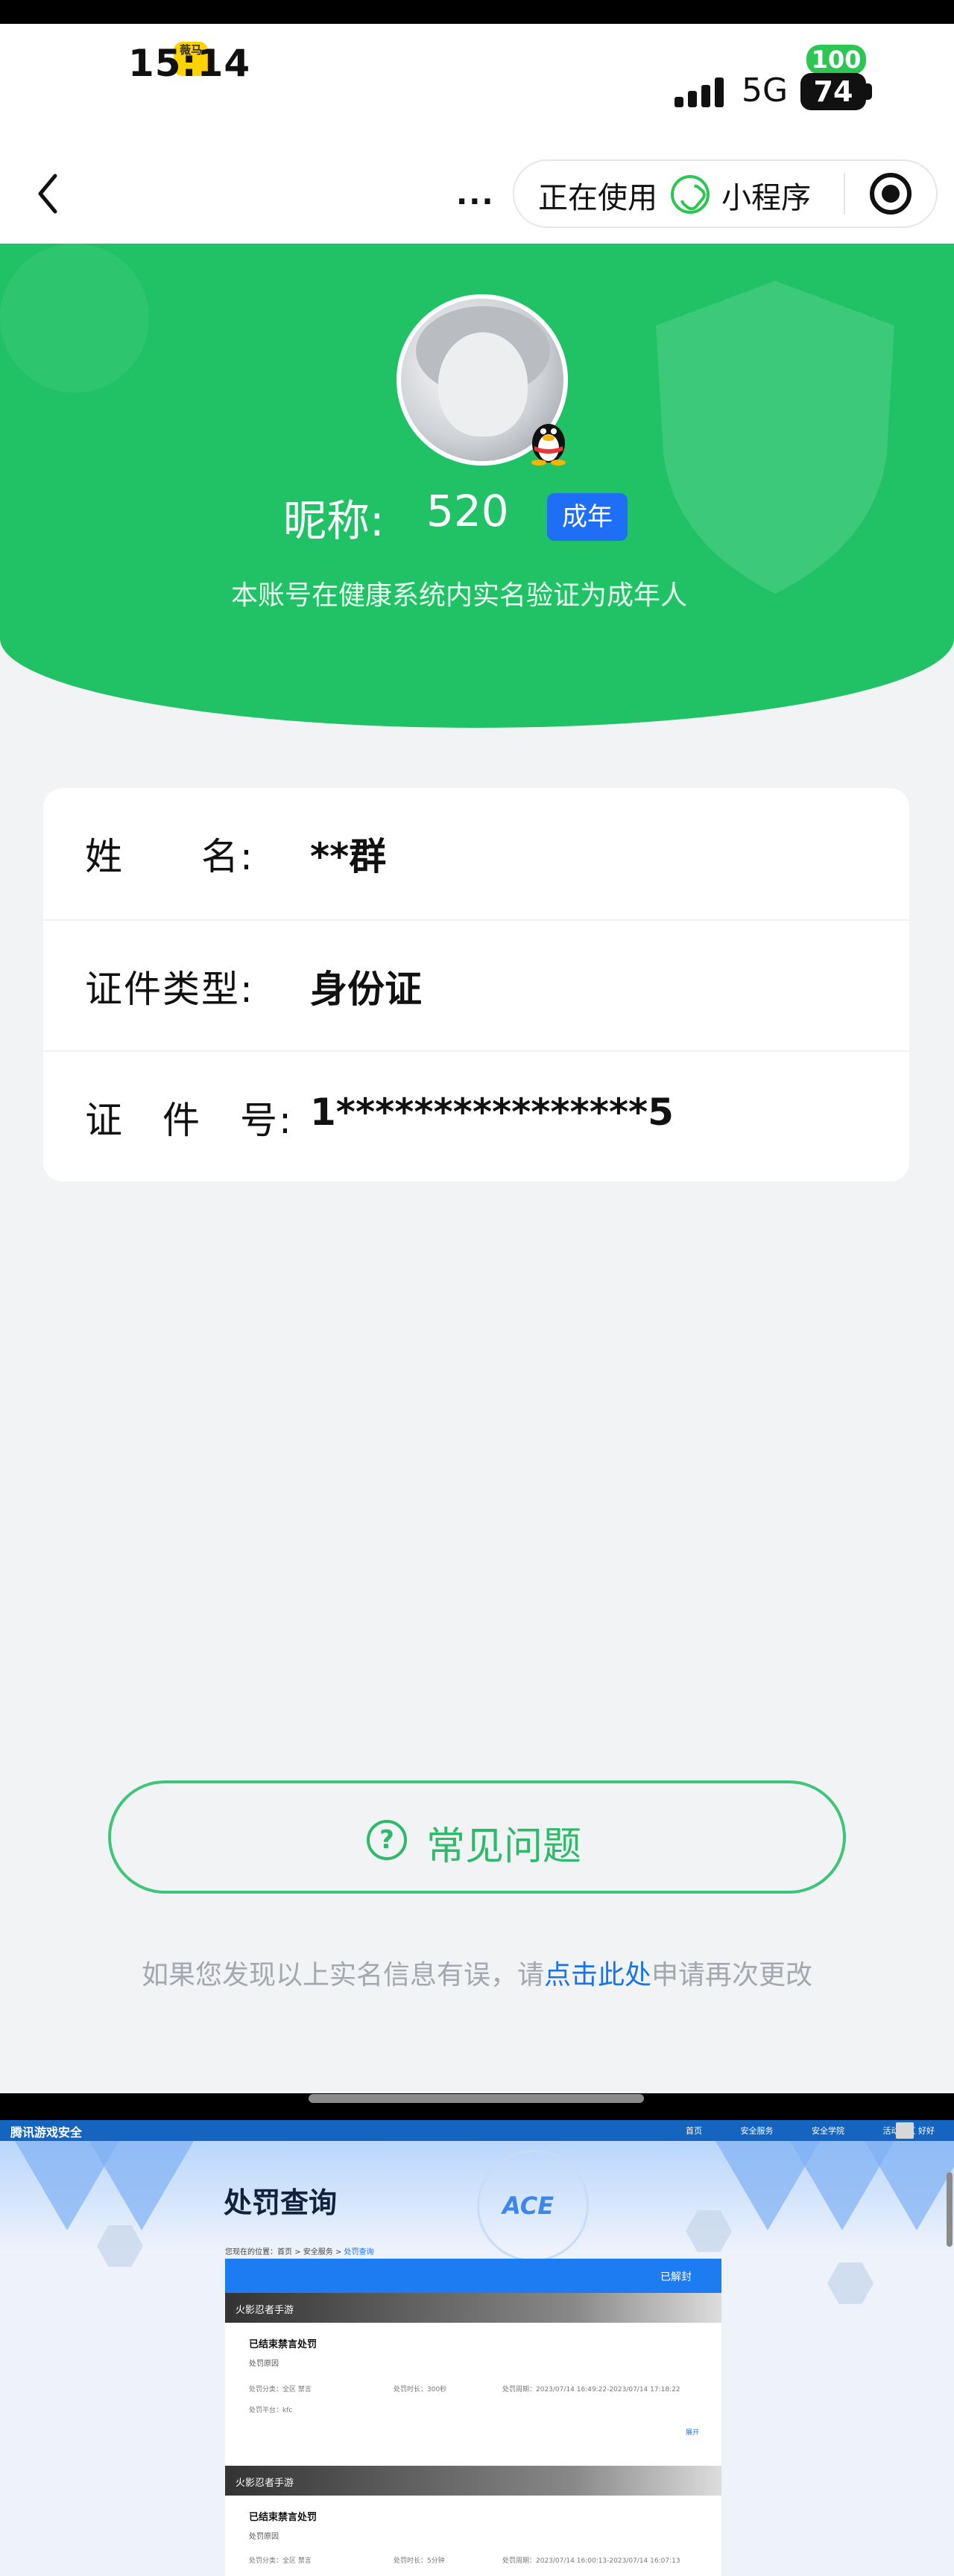  Describe the element at coordinates (701, 92) in the screenshot. I see `signal-icon` at that location.